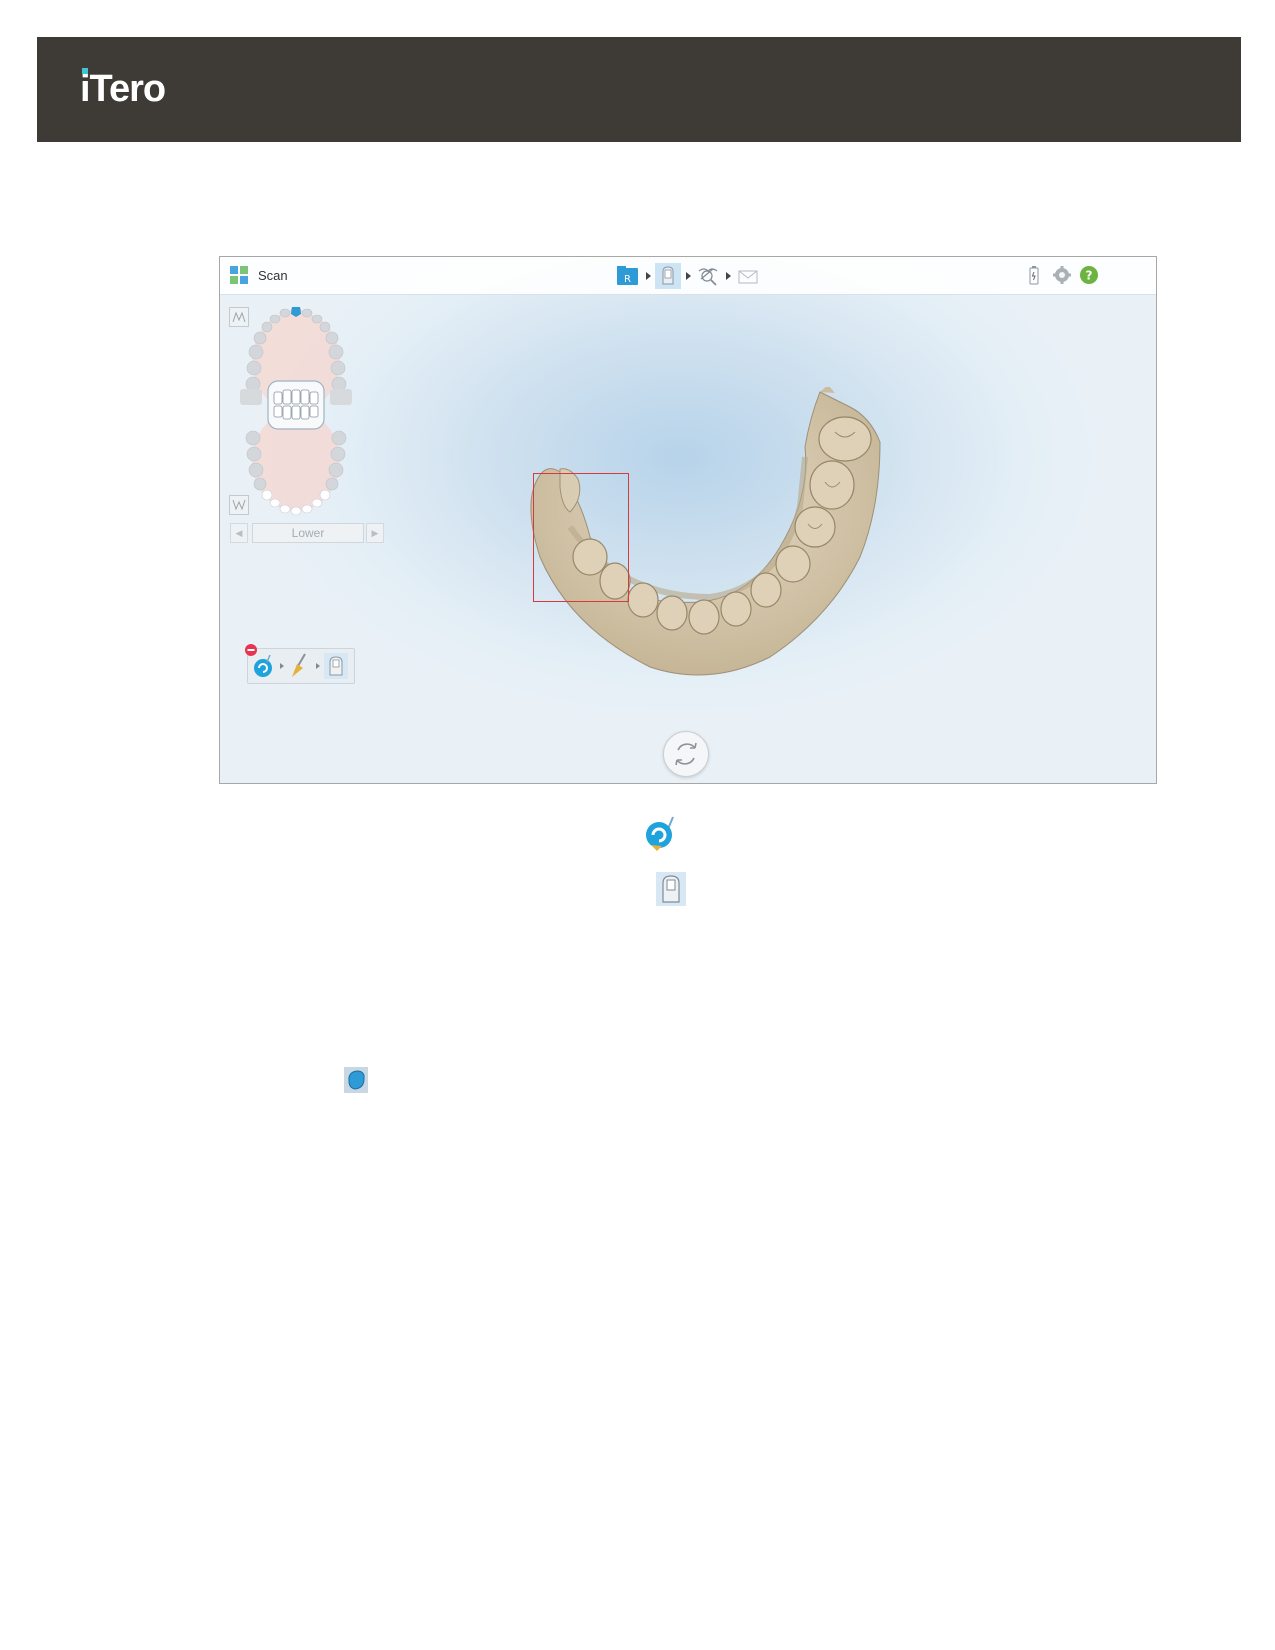 The height and width of the screenshot is (1650, 1275). Describe the element at coordinates (296, 411) in the screenshot. I see `tooth-diagram` at that location.